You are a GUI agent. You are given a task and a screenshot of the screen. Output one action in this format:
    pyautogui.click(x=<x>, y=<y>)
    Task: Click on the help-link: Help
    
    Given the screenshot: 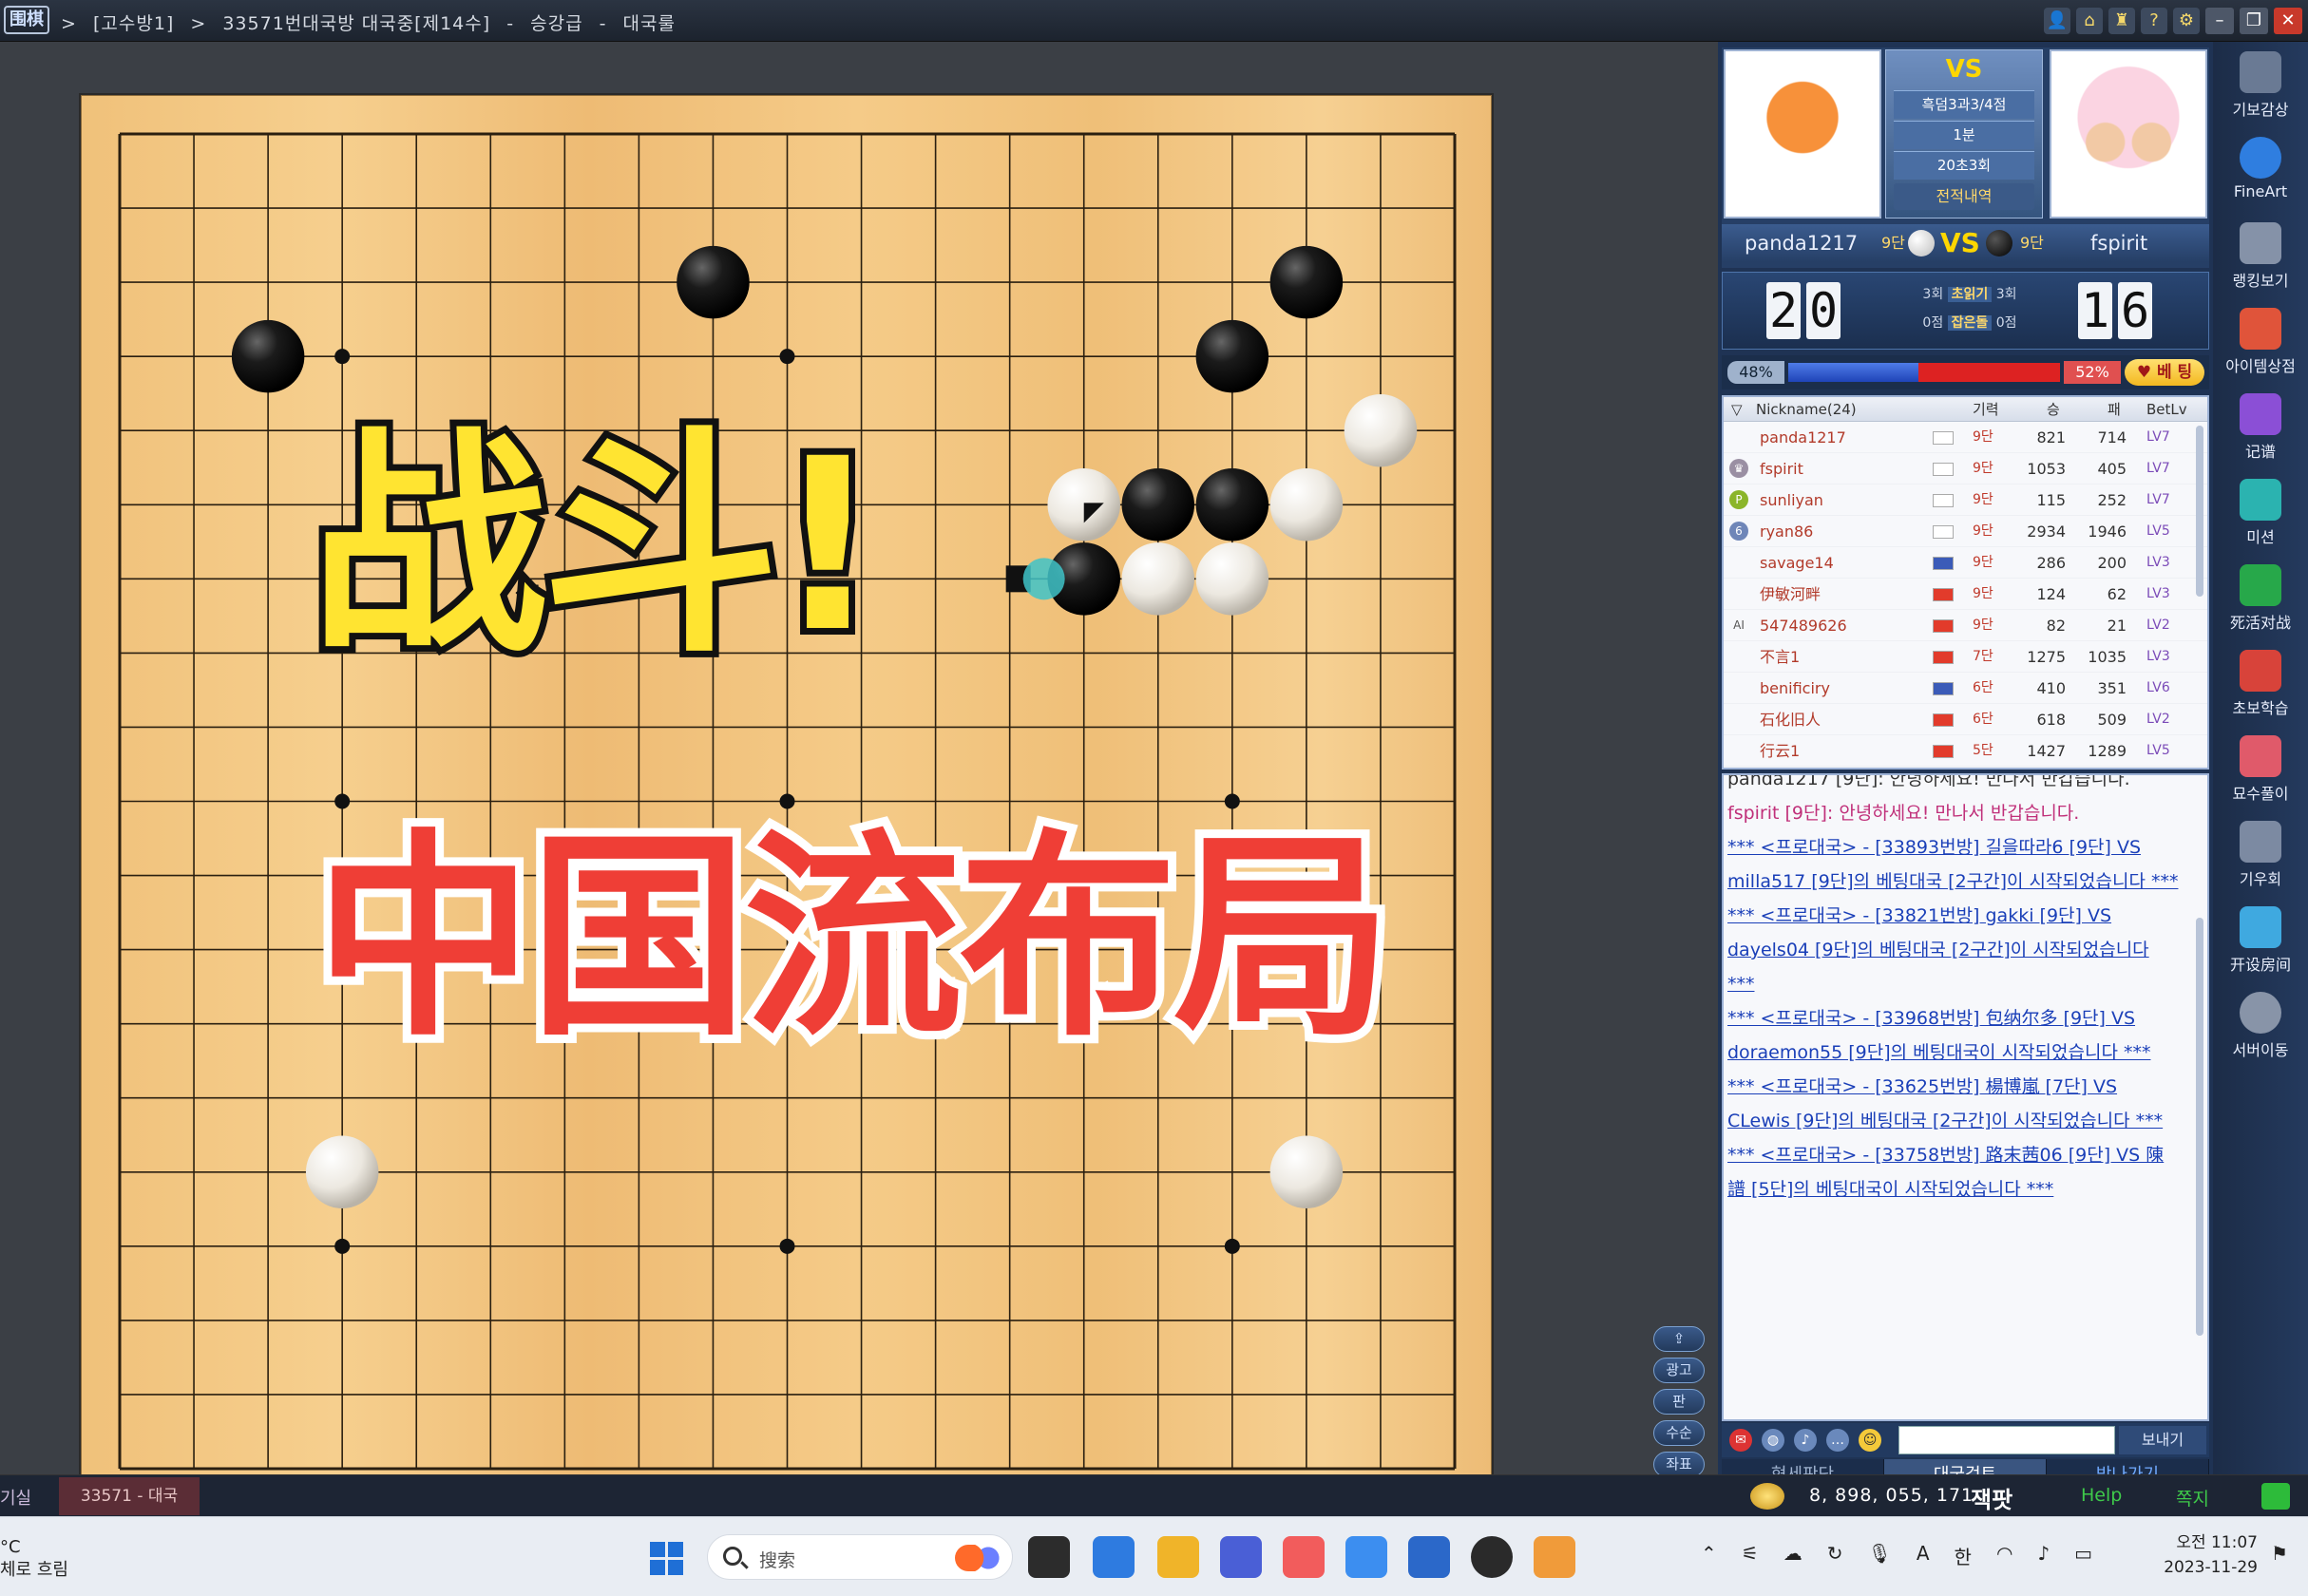 What is the action you would take?
    pyautogui.click(x=2101, y=1495)
    